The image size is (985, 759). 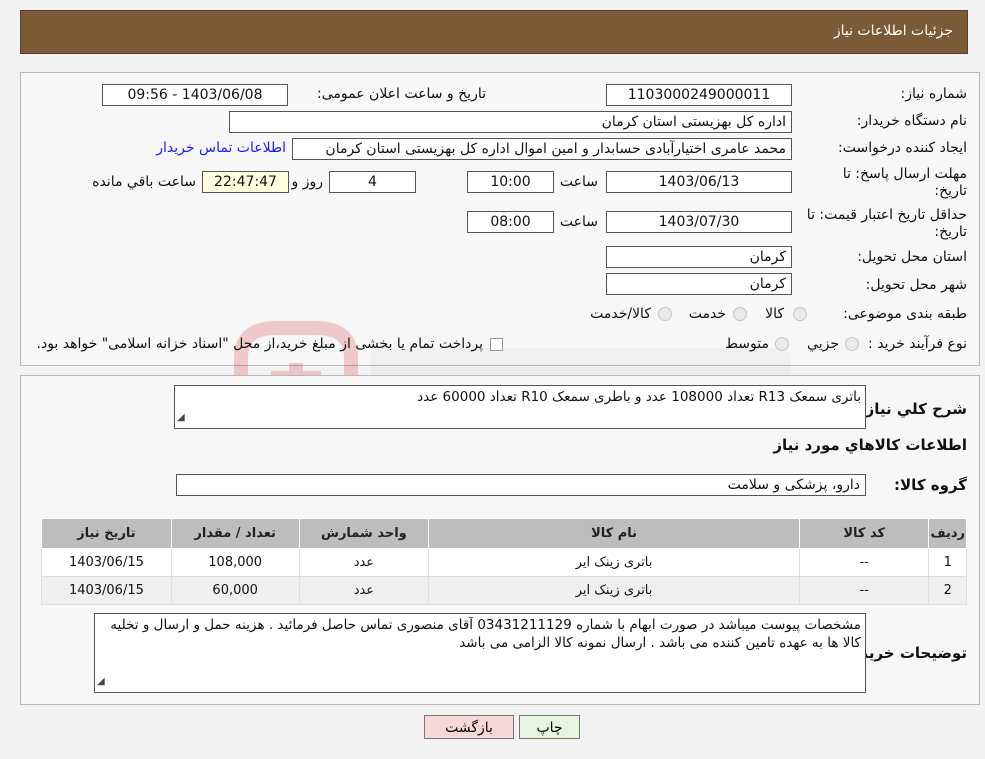 What do you see at coordinates (307, 182) in the screenshot?
I see `days-label: روز و` at bounding box center [307, 182].